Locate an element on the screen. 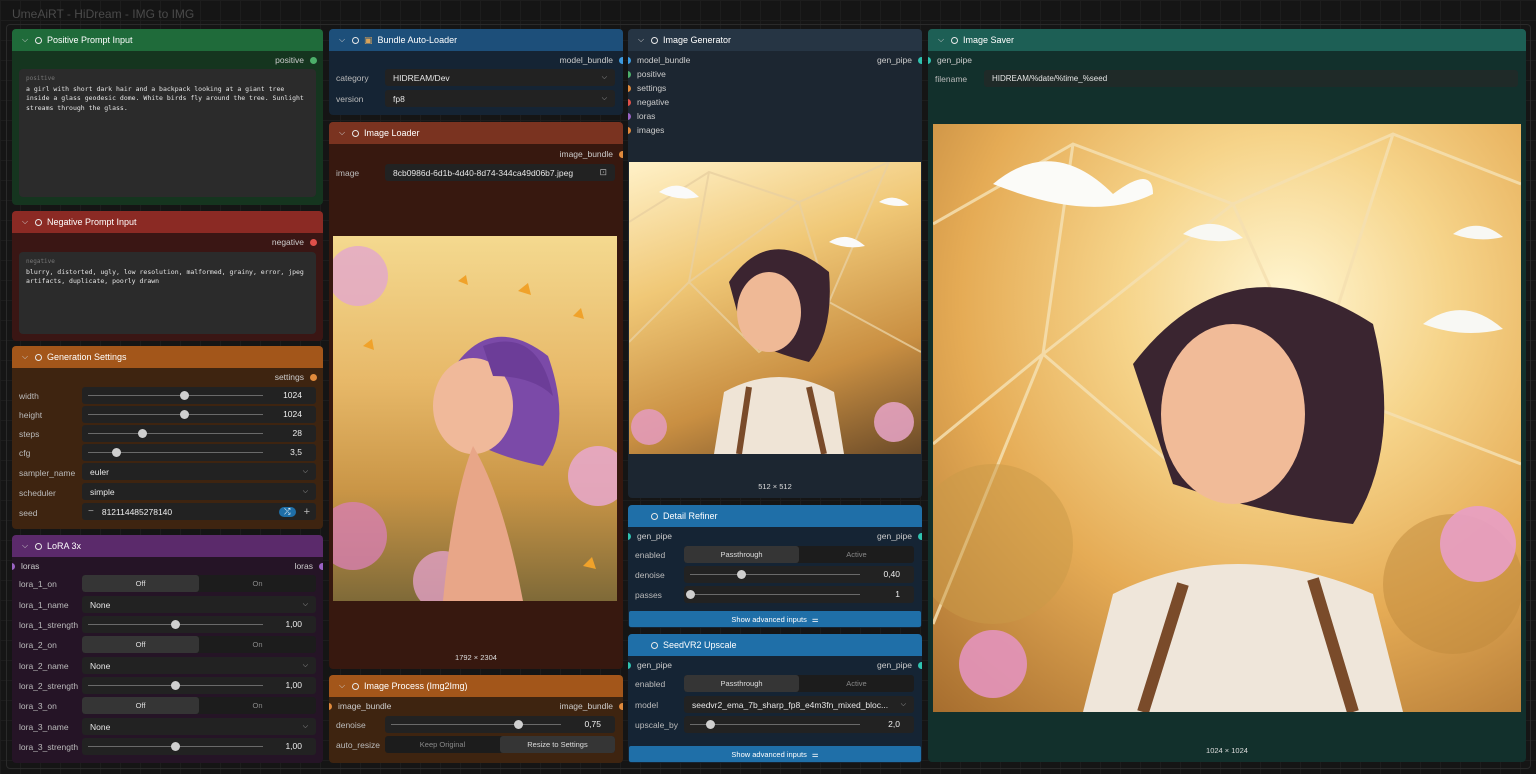 Image resolution: width=1536 pixels, height=774 pixels. folder-icon: ⊡ is located at coordinates (603, 172).